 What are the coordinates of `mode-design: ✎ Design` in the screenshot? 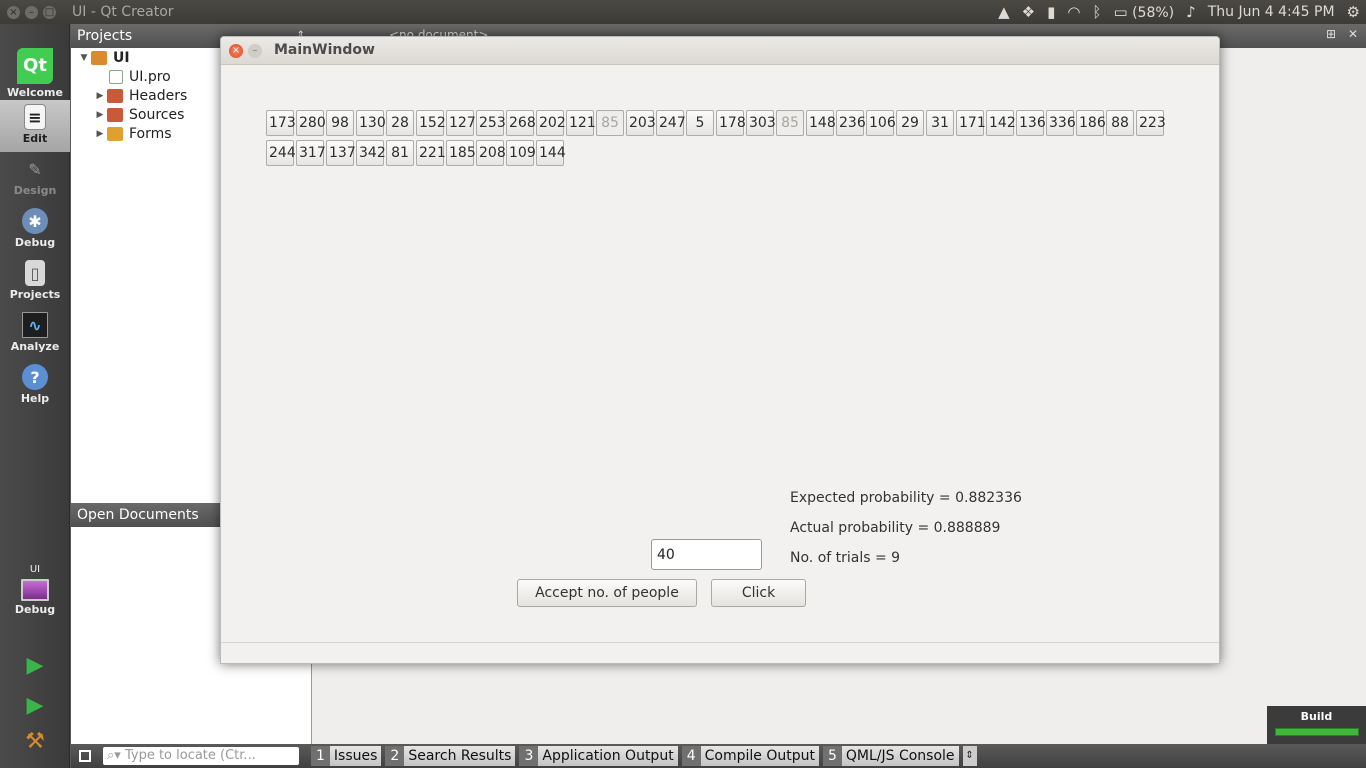 It's located at (35, 178).